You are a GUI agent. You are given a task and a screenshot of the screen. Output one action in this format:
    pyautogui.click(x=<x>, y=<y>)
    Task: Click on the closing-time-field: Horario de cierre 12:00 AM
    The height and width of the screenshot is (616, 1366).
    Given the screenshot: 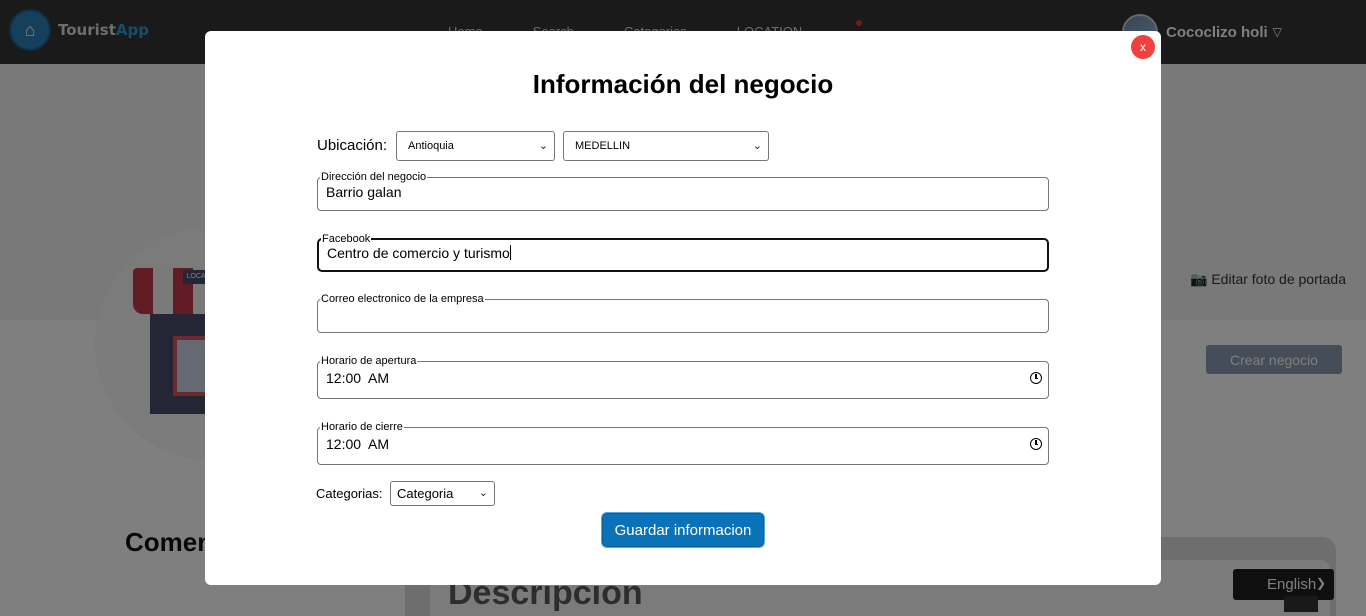 What is the action you would take?
    pyautogui.click(x=683, y=443)
    